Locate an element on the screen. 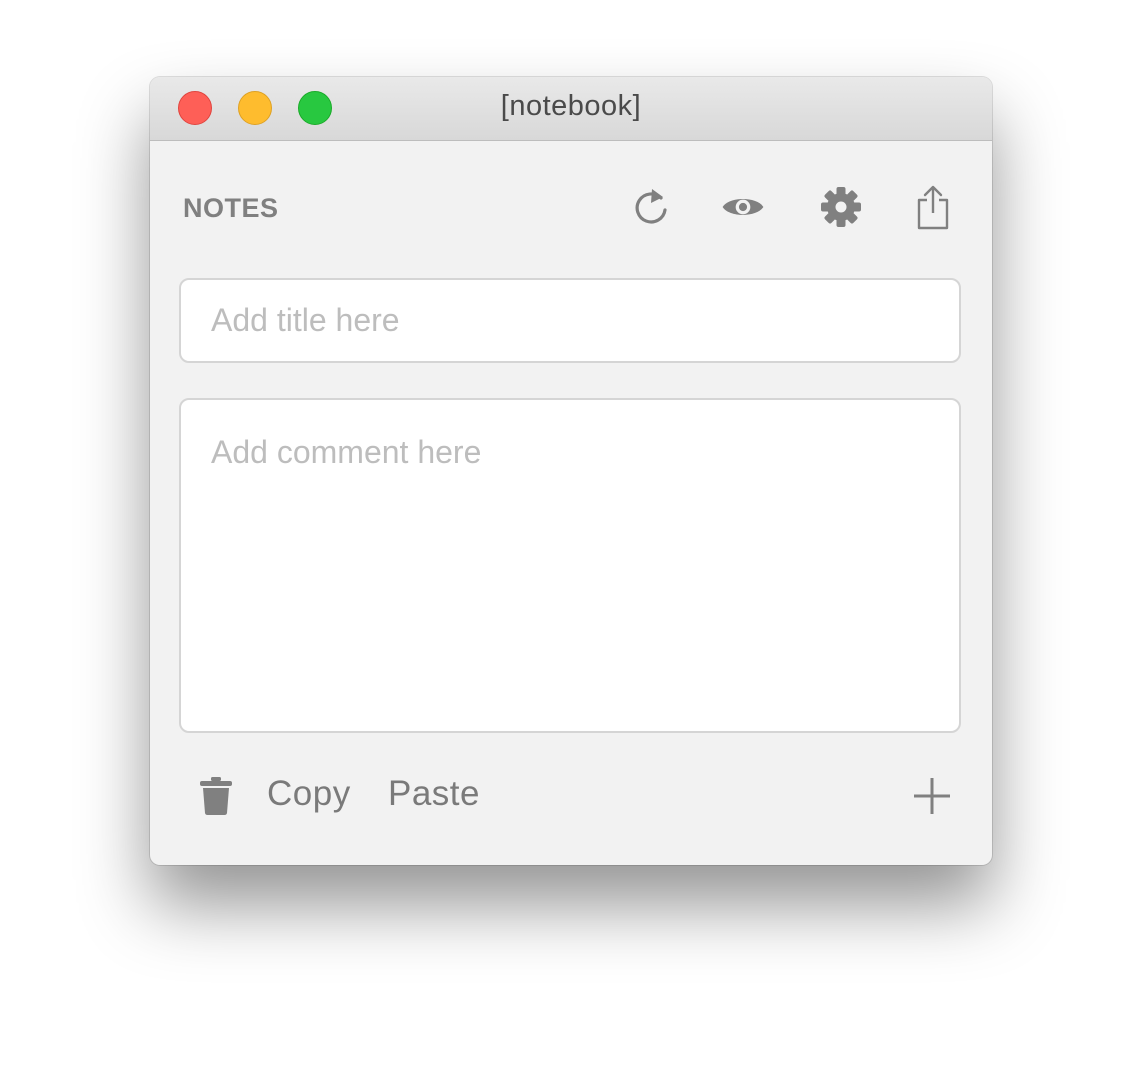 The image size is (1143, 1092). share-icon is located at coordinates (933, 207).